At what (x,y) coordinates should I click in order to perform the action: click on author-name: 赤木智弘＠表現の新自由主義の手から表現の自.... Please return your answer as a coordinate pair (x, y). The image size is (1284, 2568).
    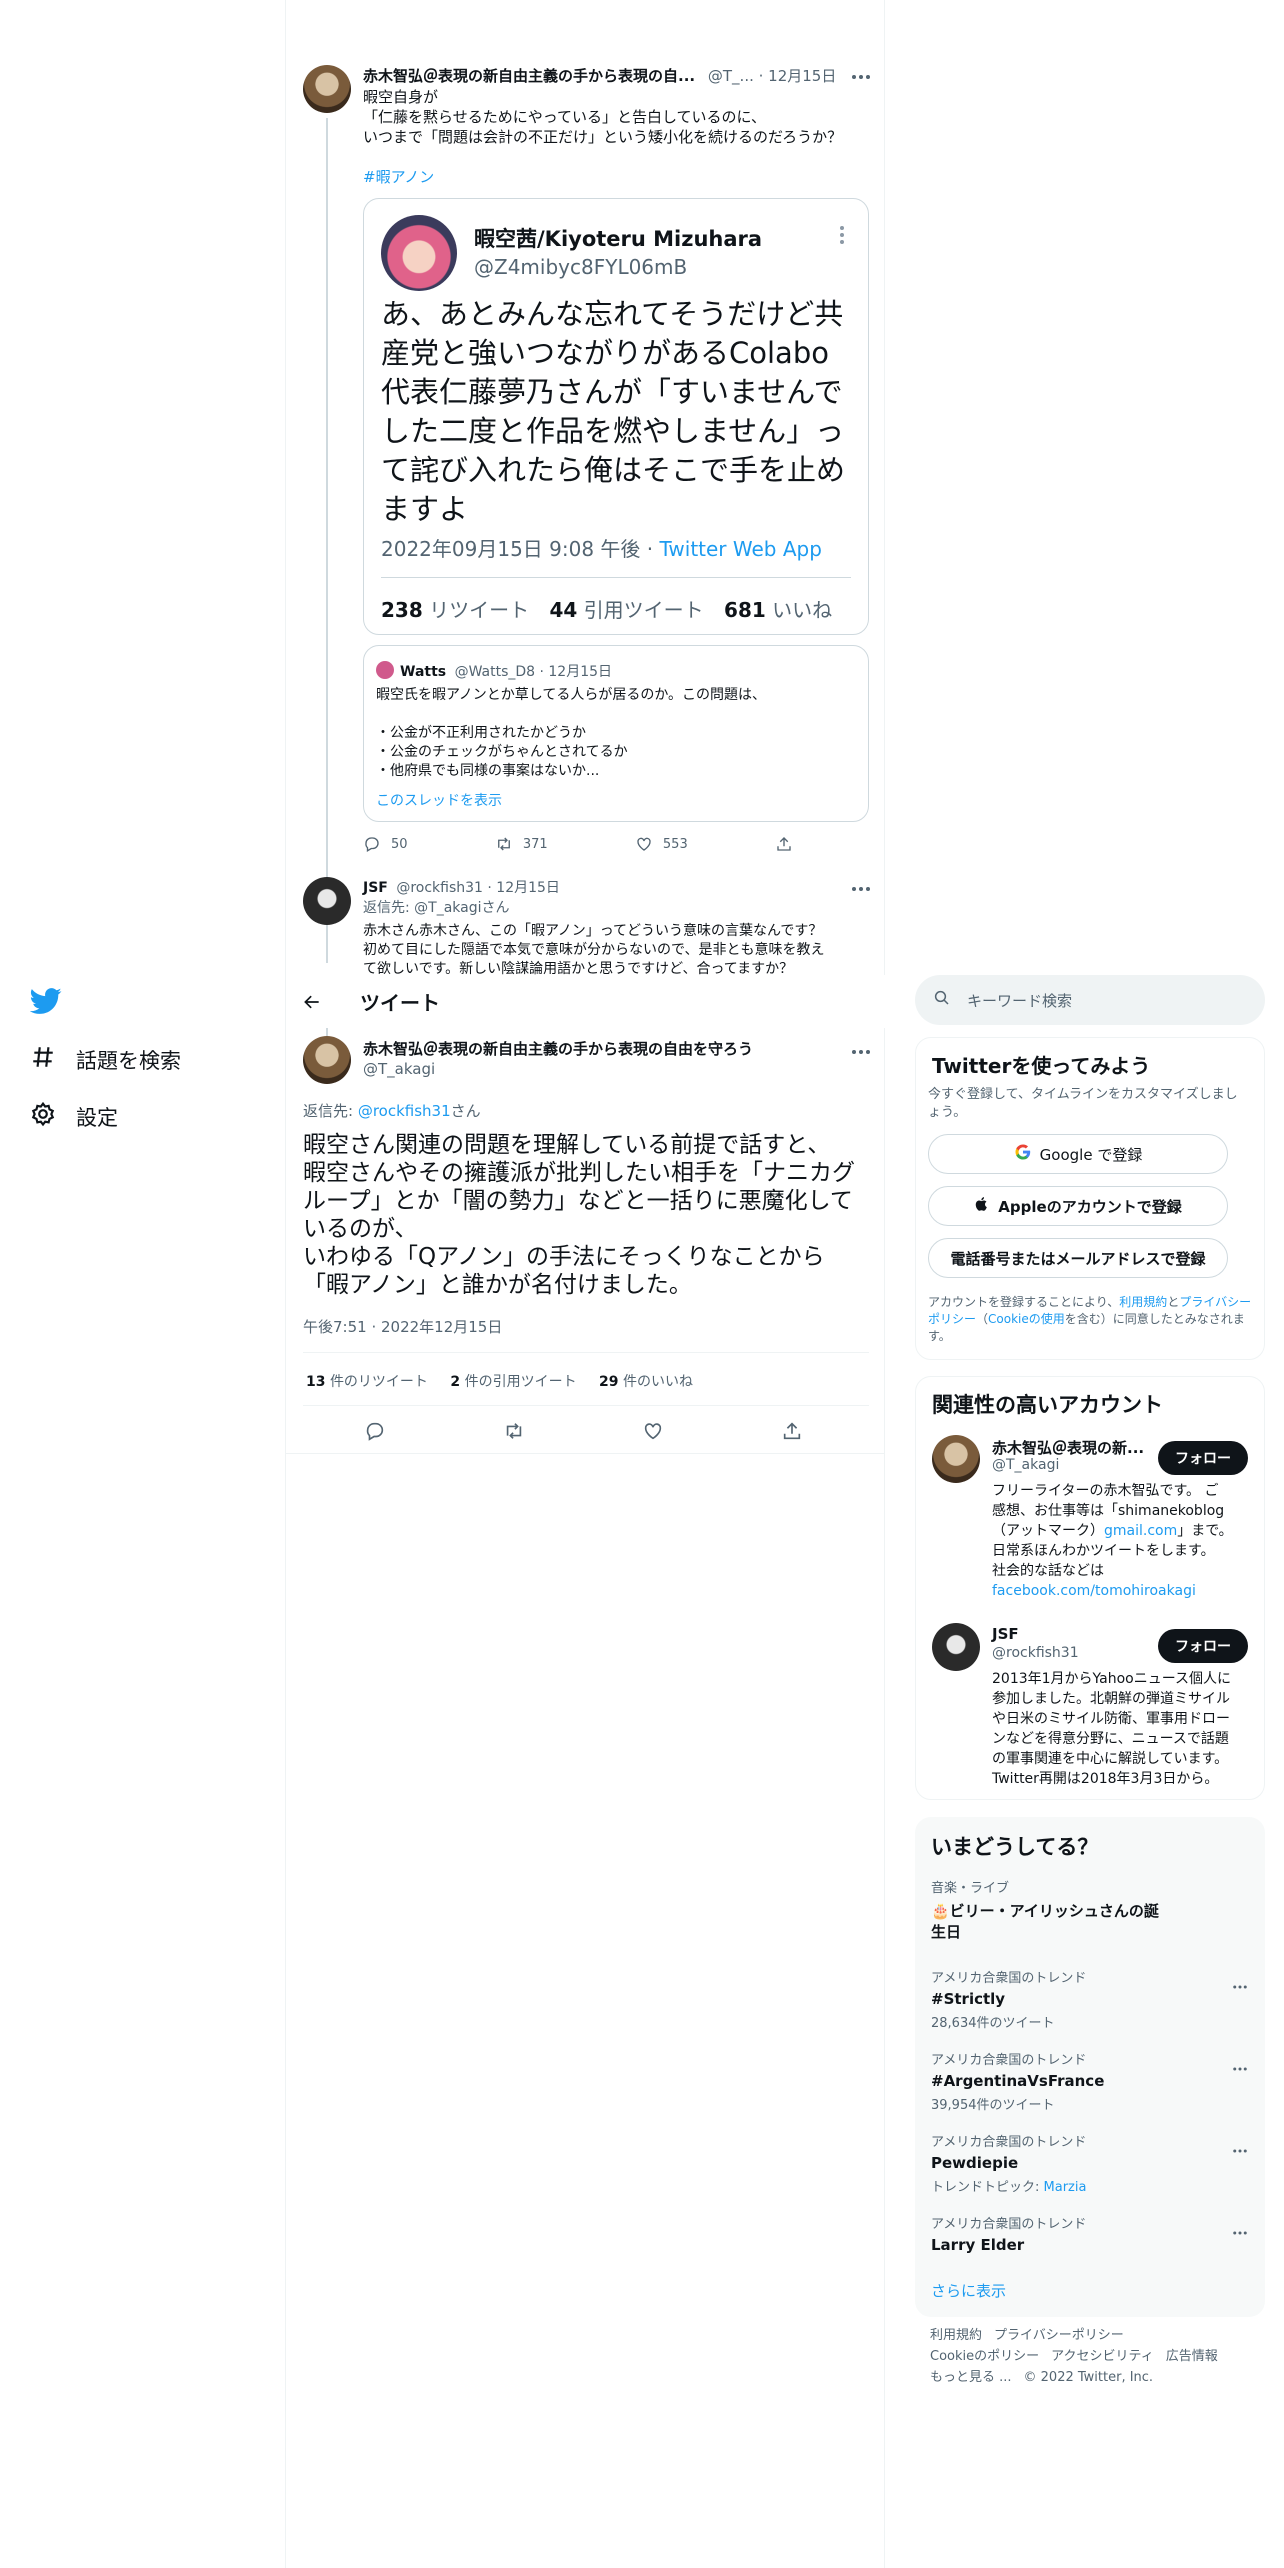
    Looking at the image, I should click on (529, 76).